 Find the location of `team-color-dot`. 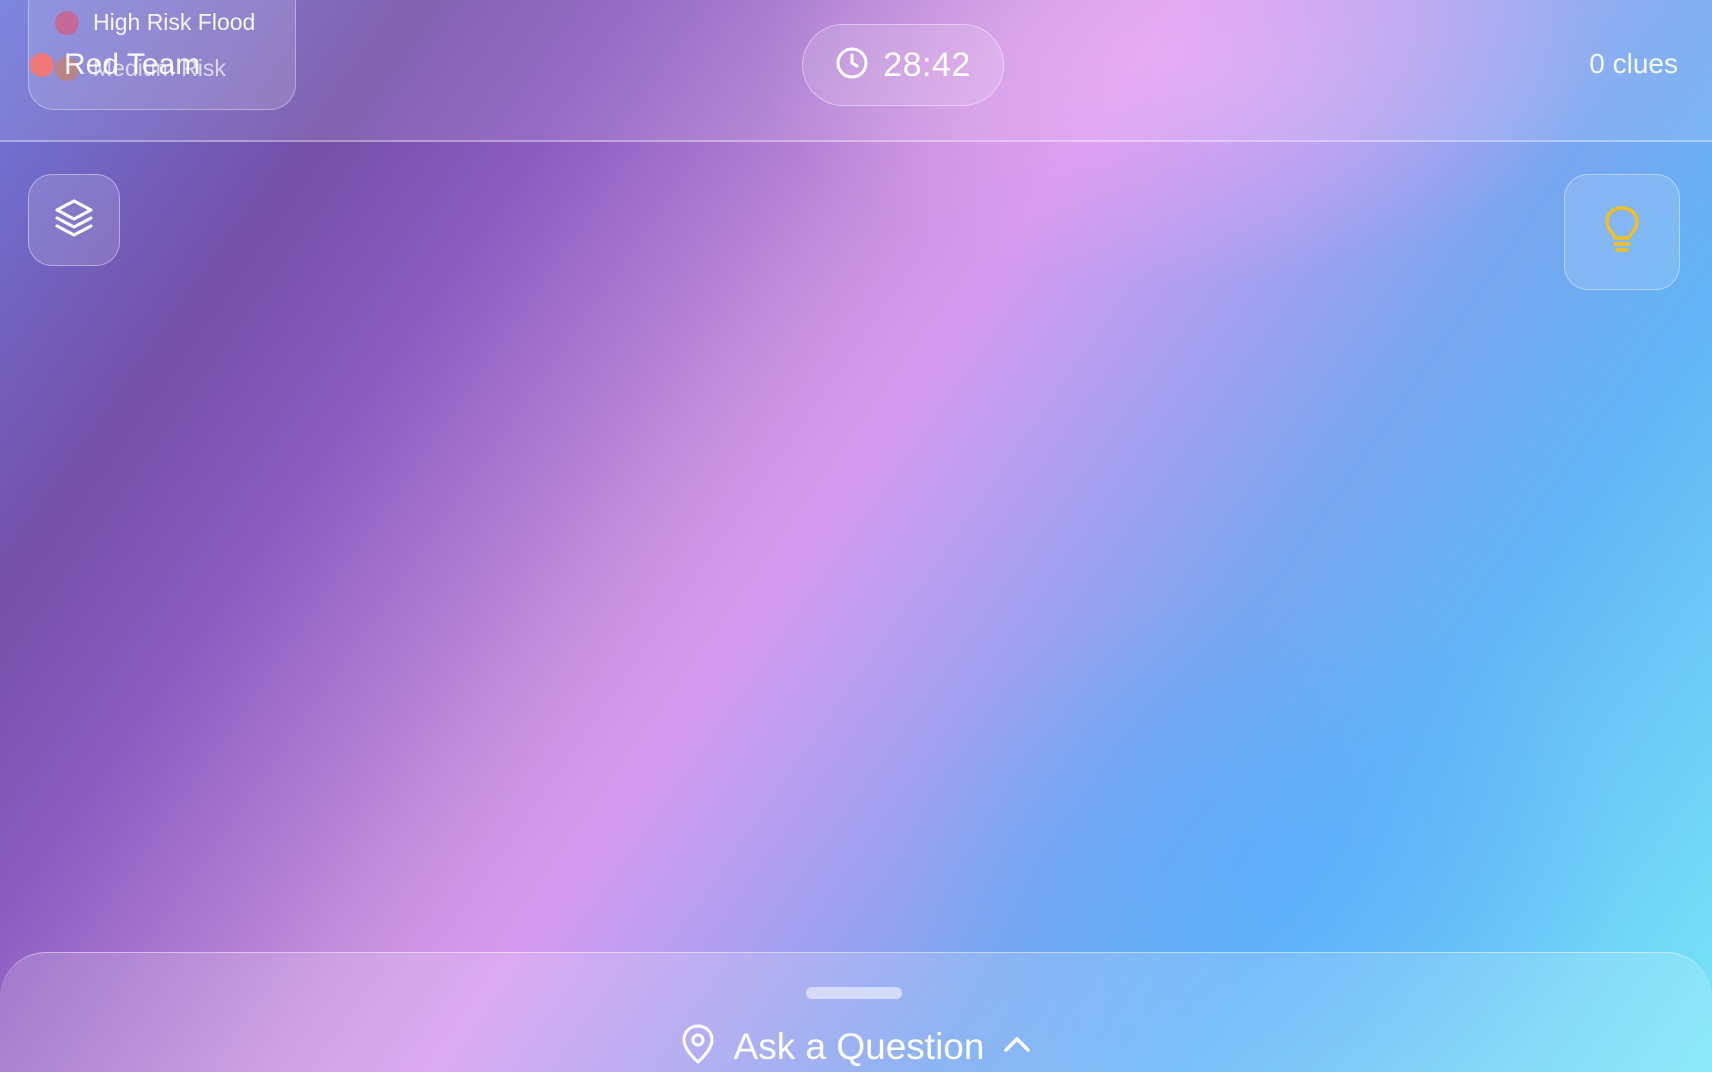

team-color-dot is located at coordinates (42, 65).